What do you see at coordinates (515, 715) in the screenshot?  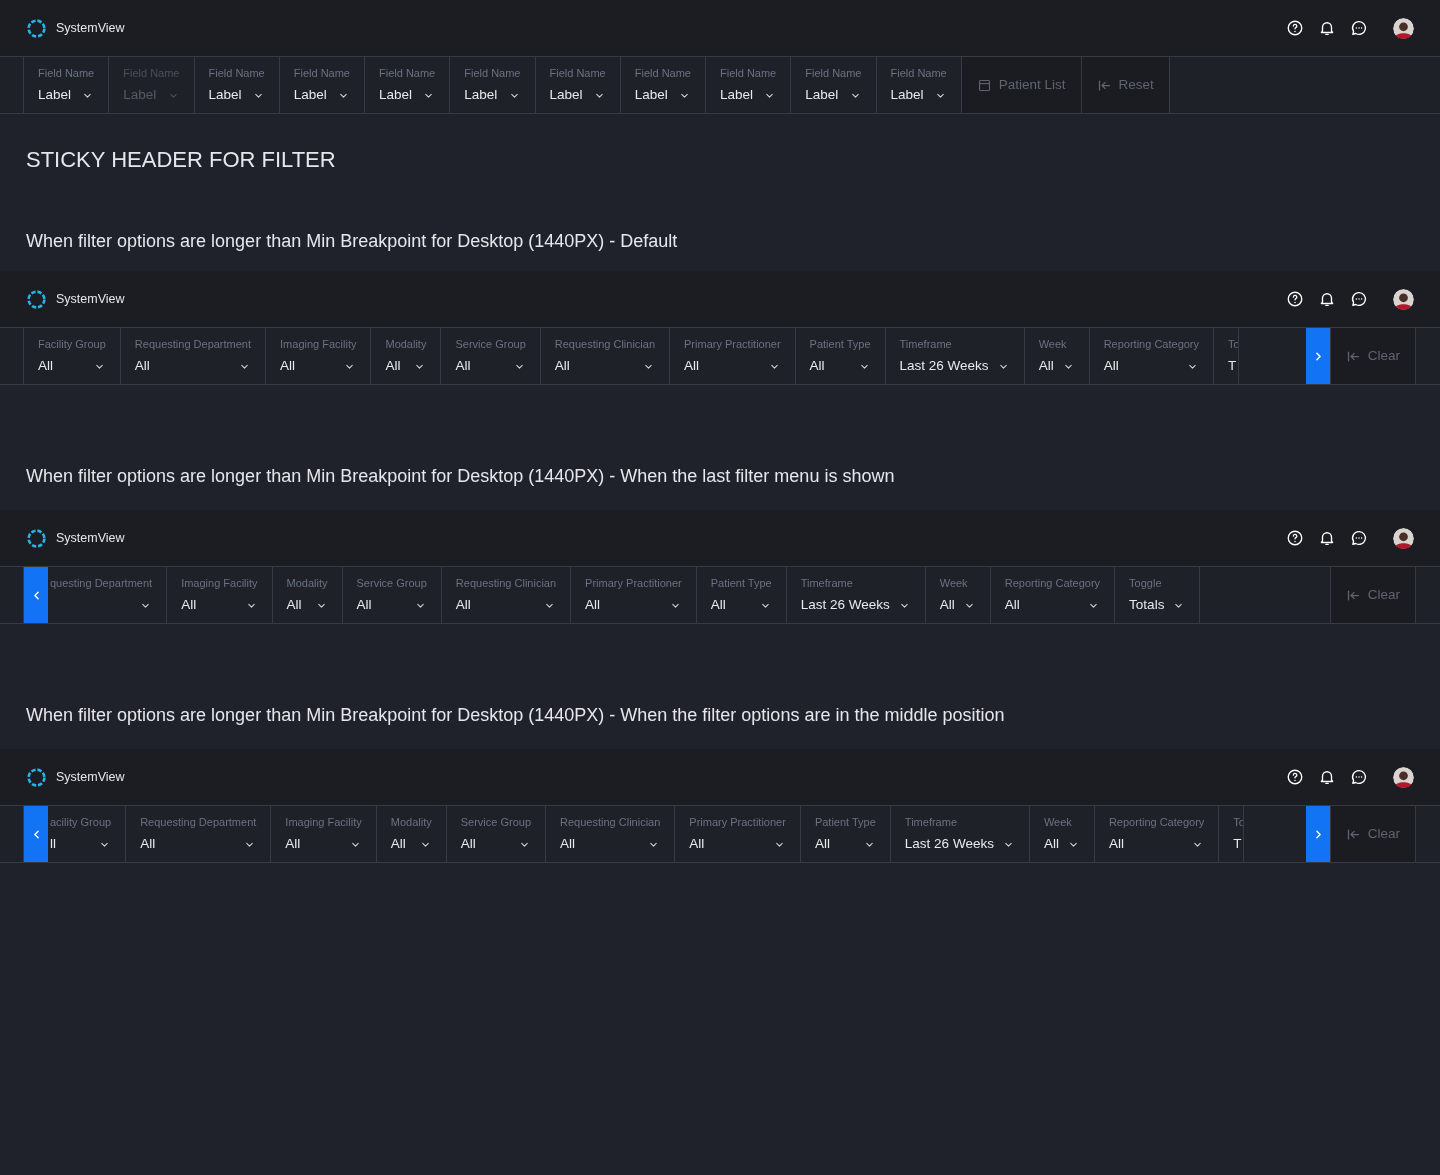 I see `section-caption: When filter options are longer than Min Breakpoint for Desktop (1440PX) - When the filter options are in the middle position` at bounding box center [515, 715].